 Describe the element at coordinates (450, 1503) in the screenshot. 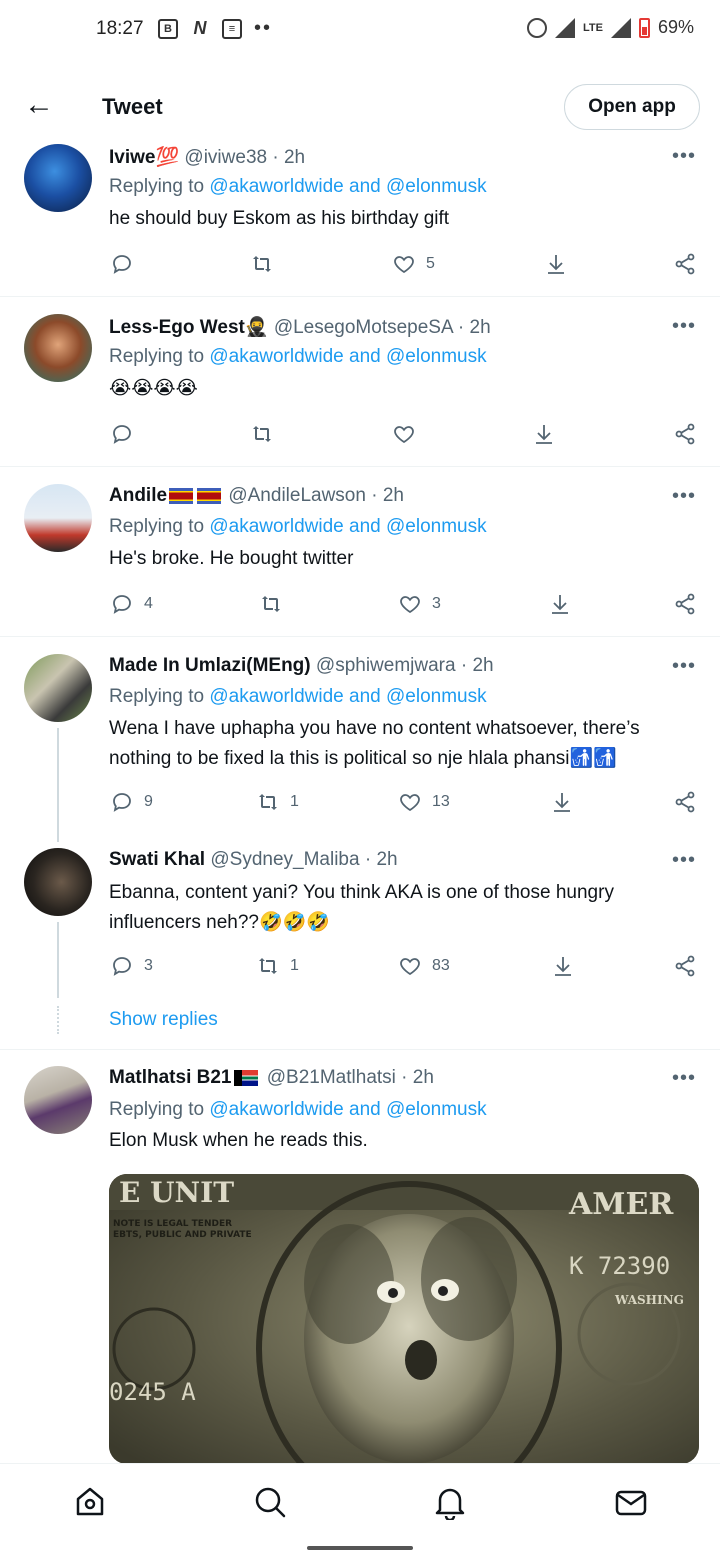

I see `notifications-icon` at that location.